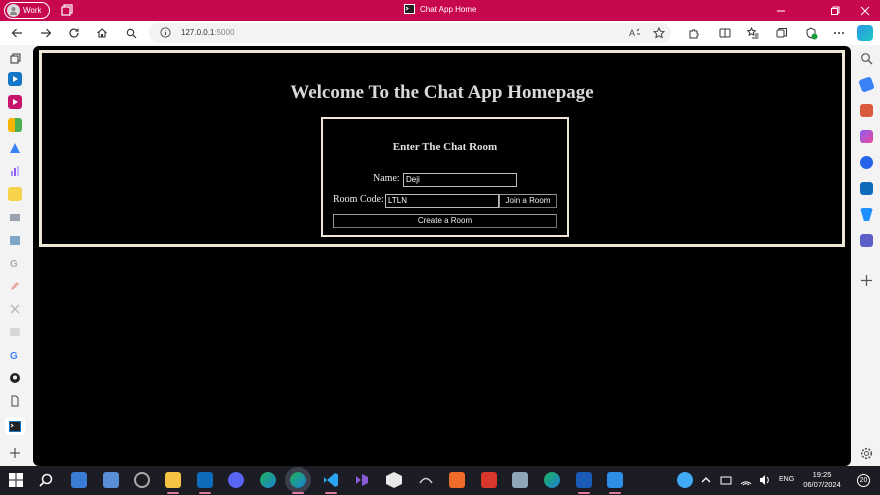  What do you see at coordinates (426, 480) in the screenshot?
I see `taskbar-terminal-icon` at bounding box center [426, 480].